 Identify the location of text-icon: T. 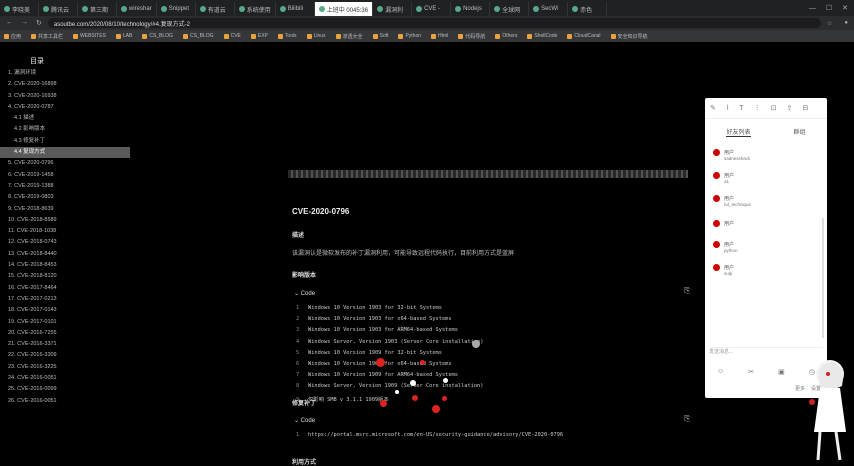
(741, 108).